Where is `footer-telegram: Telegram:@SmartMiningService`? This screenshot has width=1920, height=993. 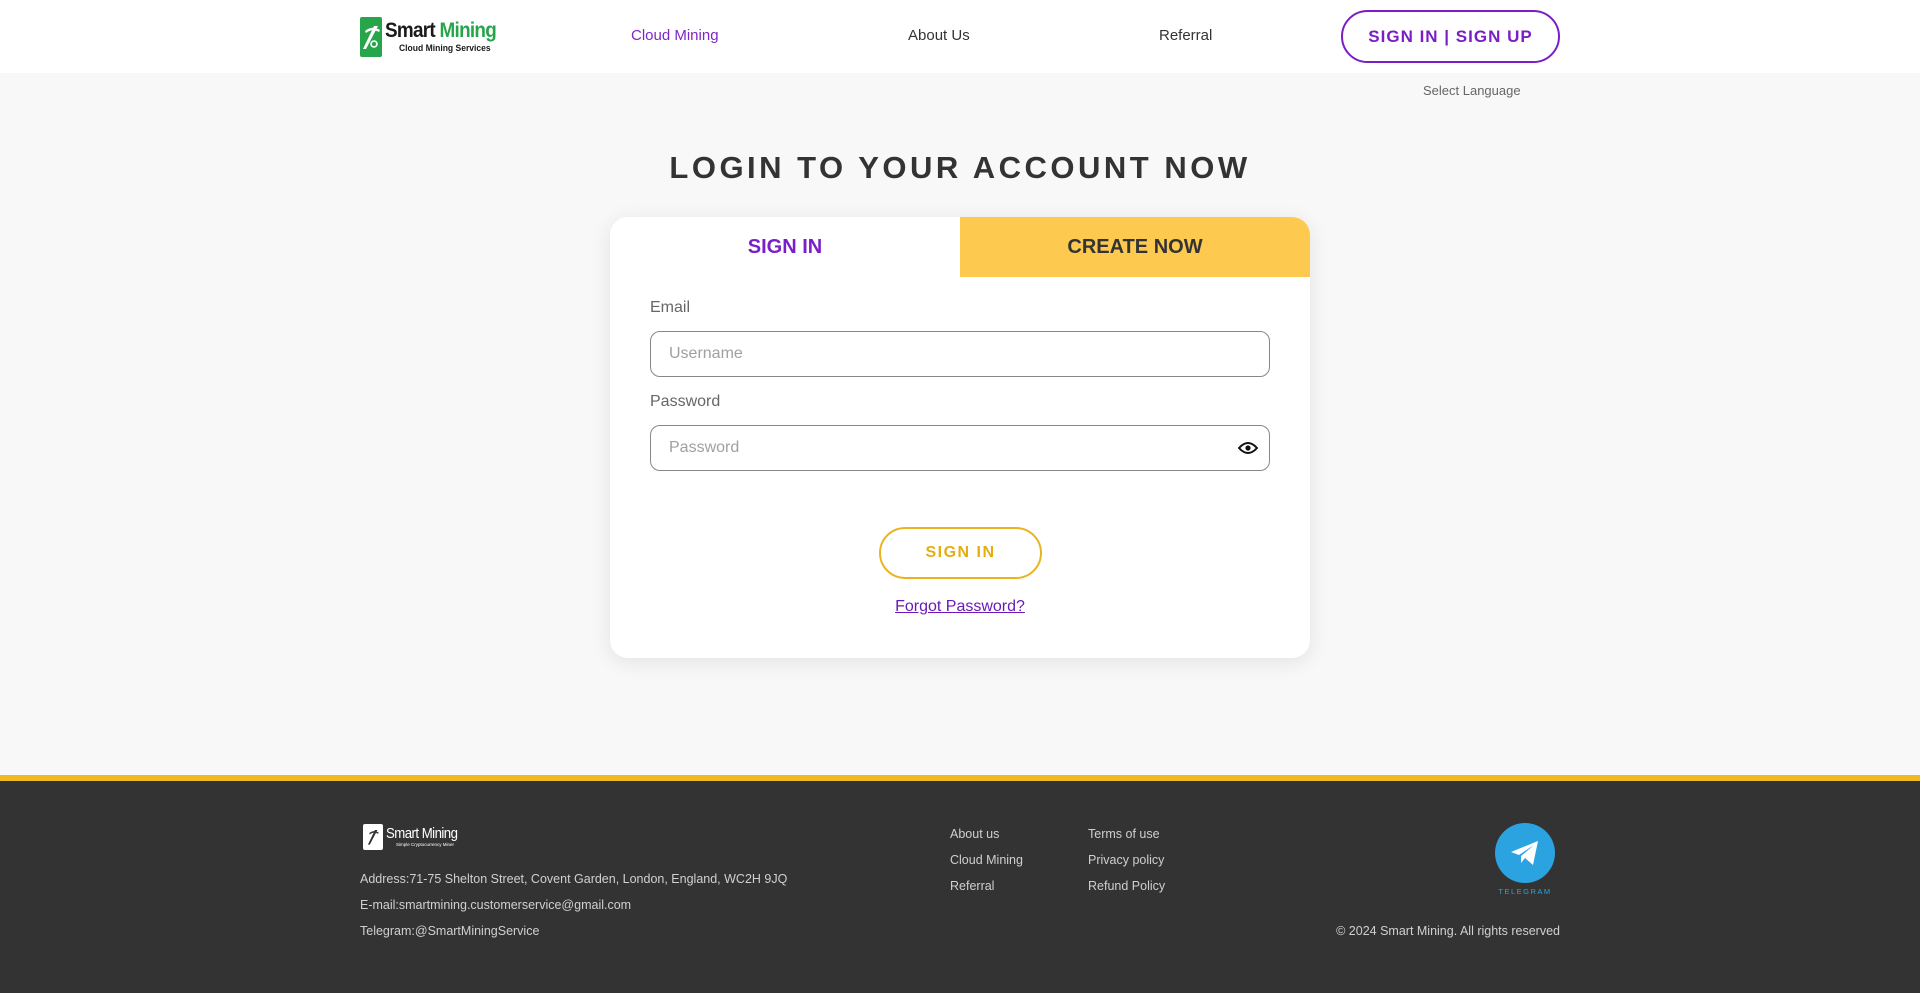
footer-telegram: Telegram:@SmartMiningService is located at coordinates (450, 931).